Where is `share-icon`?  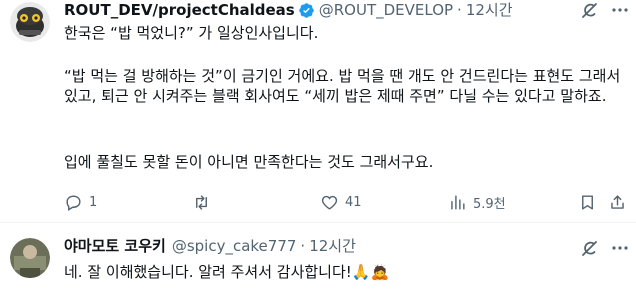 share-icon is located at coordinates (617, 201).